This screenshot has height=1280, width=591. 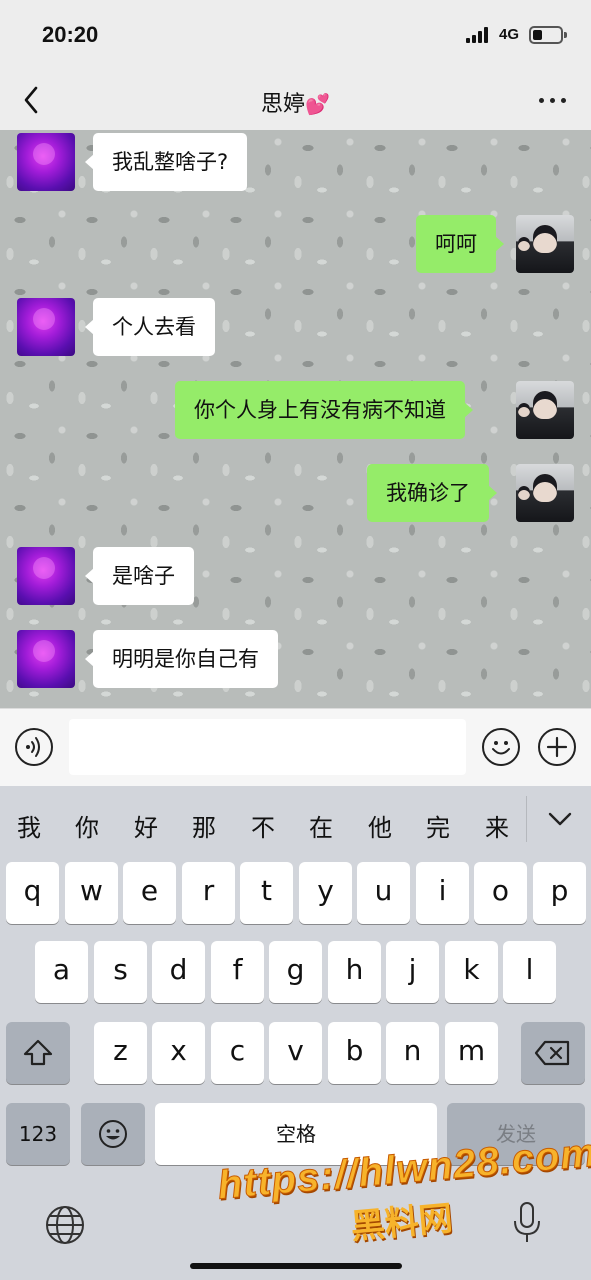 What do you see at coordinates (509, 34) in the screenshot?
I see `network-type: 4G` at bounding box center [509, 34].